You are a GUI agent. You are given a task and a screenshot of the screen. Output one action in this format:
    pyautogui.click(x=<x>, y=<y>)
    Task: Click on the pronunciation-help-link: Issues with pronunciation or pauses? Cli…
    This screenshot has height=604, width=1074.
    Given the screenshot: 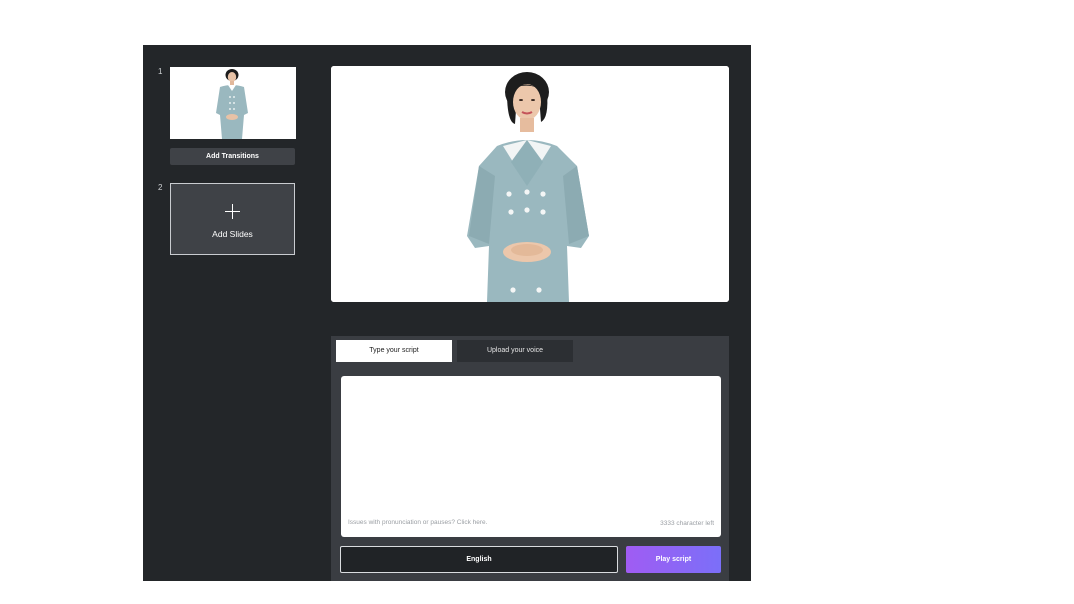 What is the action you would take?
    pyautogui.click(x=417, y=522)
    